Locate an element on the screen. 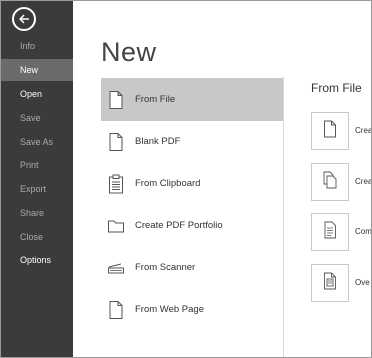 The width and height of the screenshot is (372, 358). sidebar-item-print: Print is located at coordinates (37, 165).